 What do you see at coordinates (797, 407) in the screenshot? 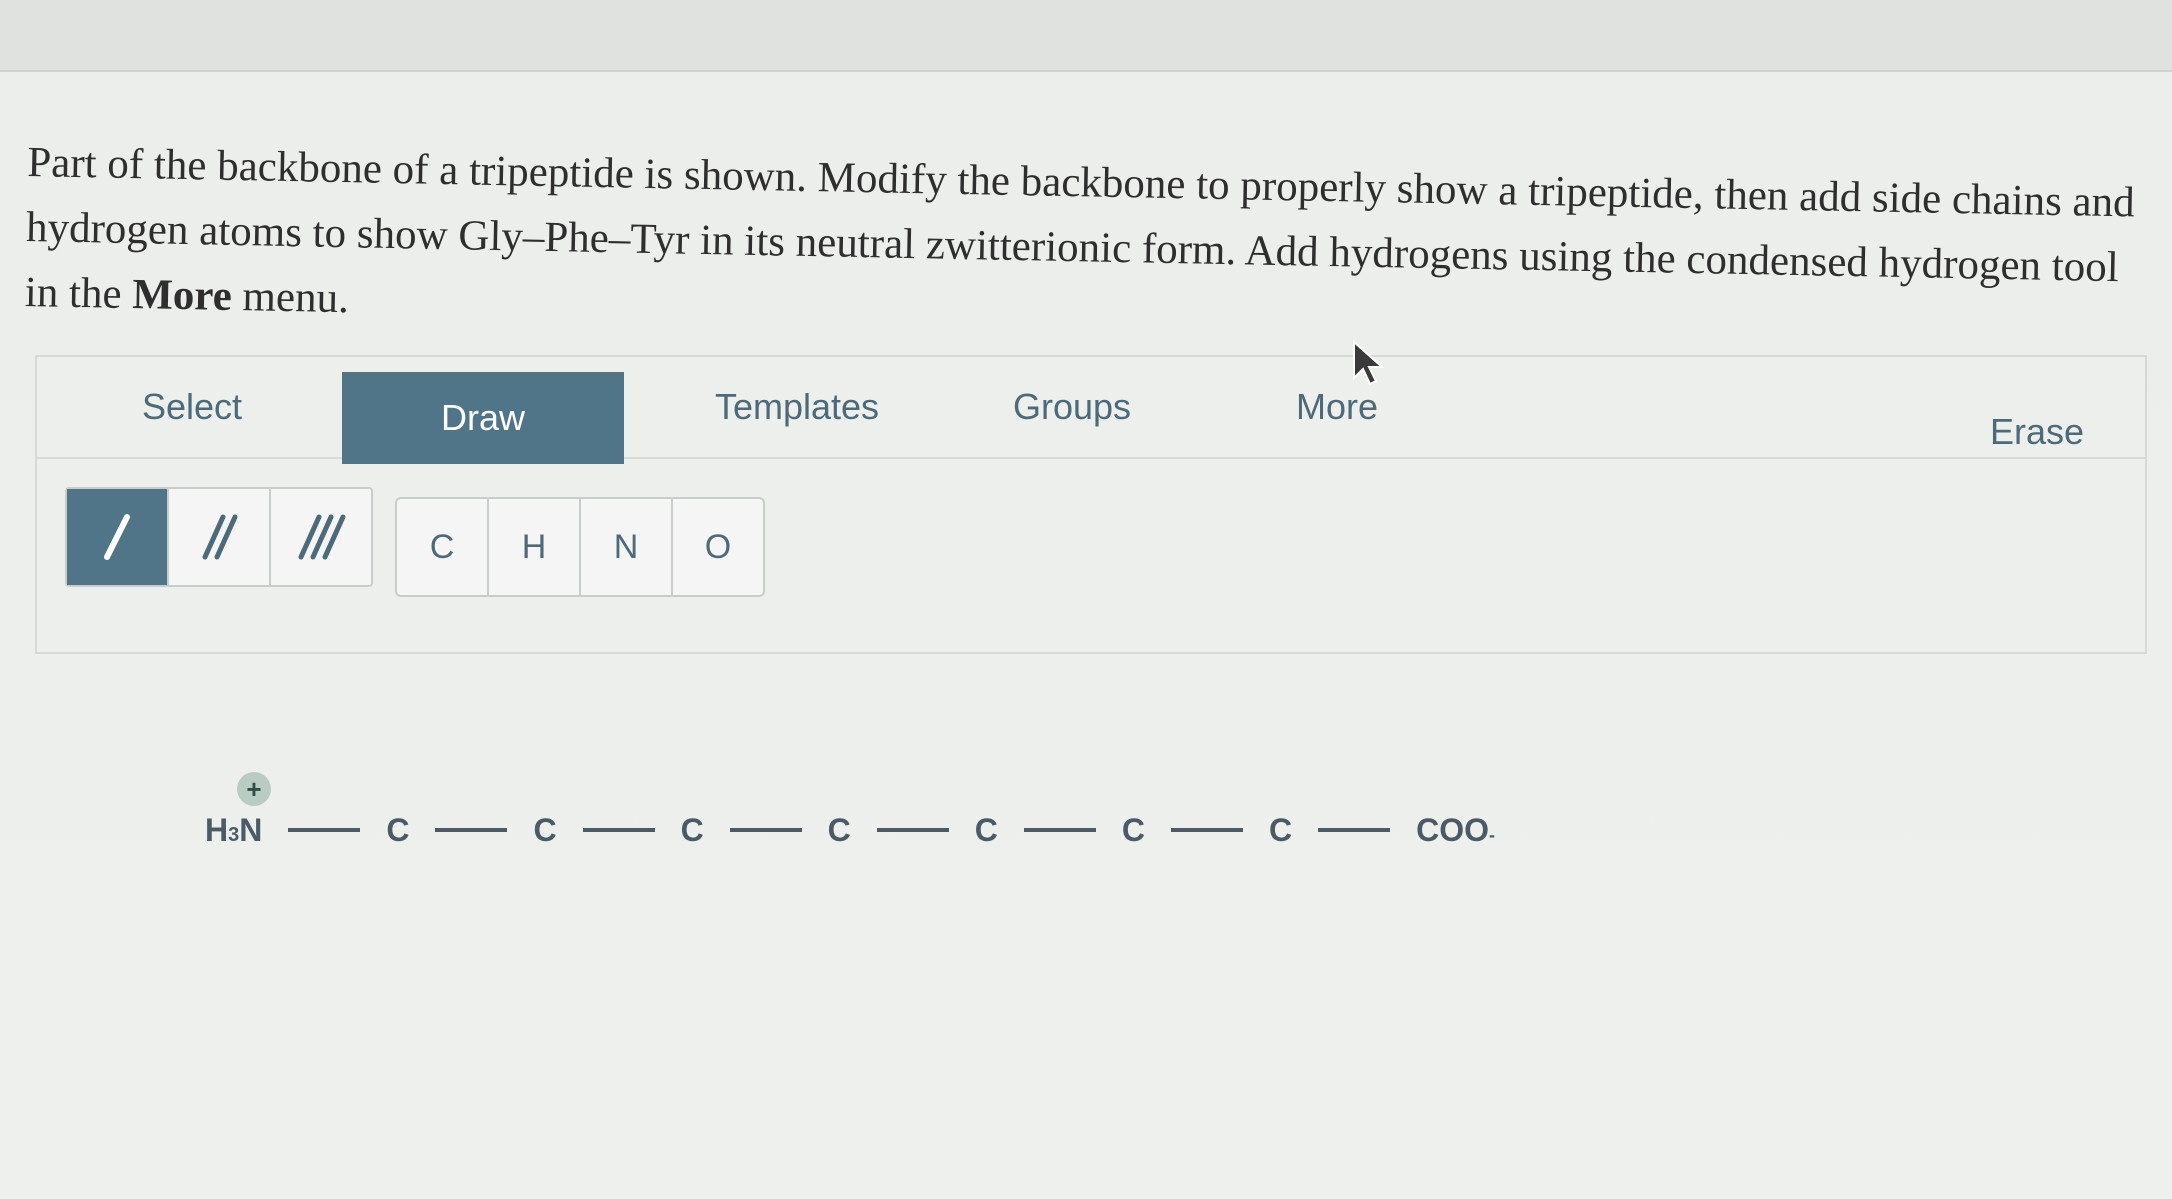
I see `tab-templates: Templates` at bounding box center [797, 407].